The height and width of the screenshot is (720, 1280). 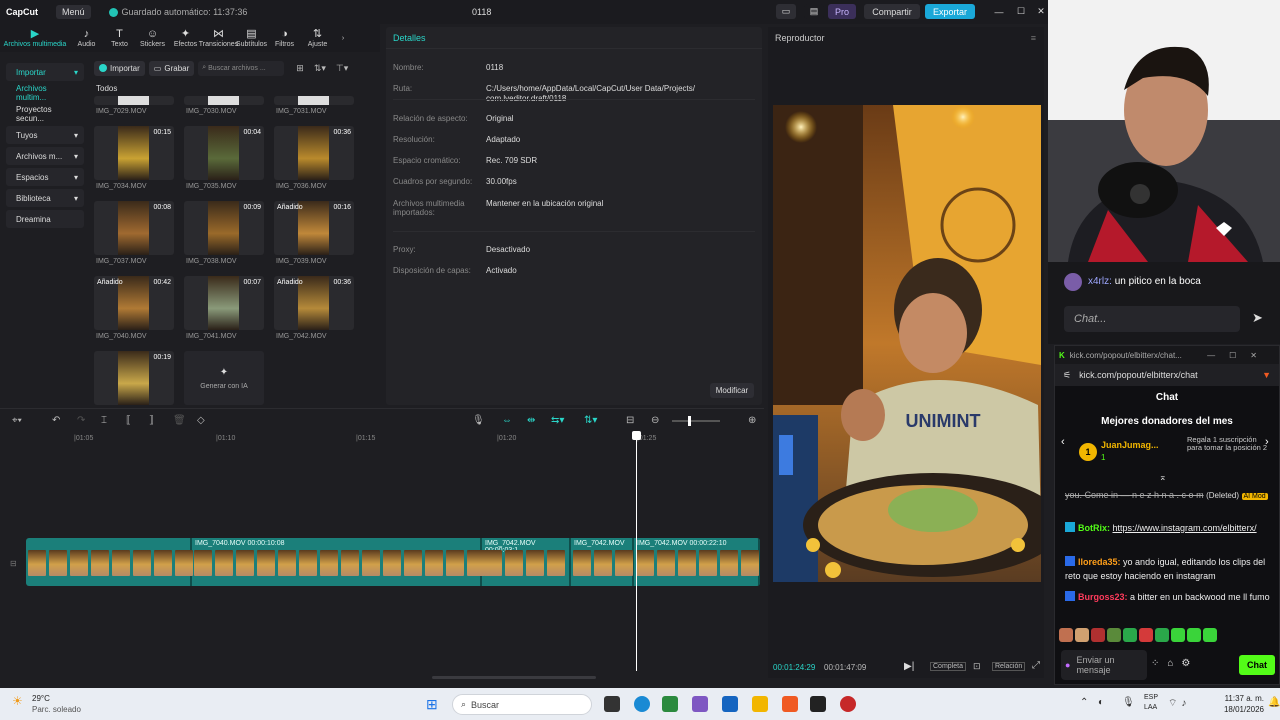 I want to click on fullscreen-icon: ⤢, so click(x=1036, y=665).